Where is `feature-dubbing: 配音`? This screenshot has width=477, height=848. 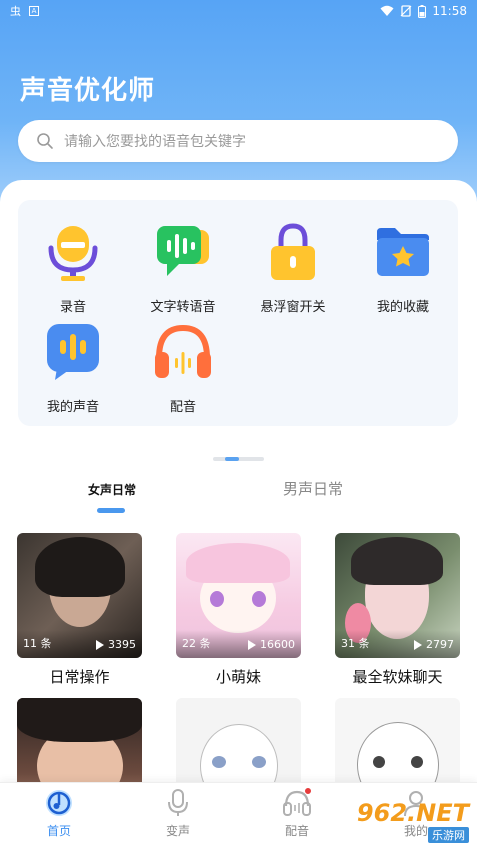
feature-dubbing: 配音 is located at coordinates (183, 372).